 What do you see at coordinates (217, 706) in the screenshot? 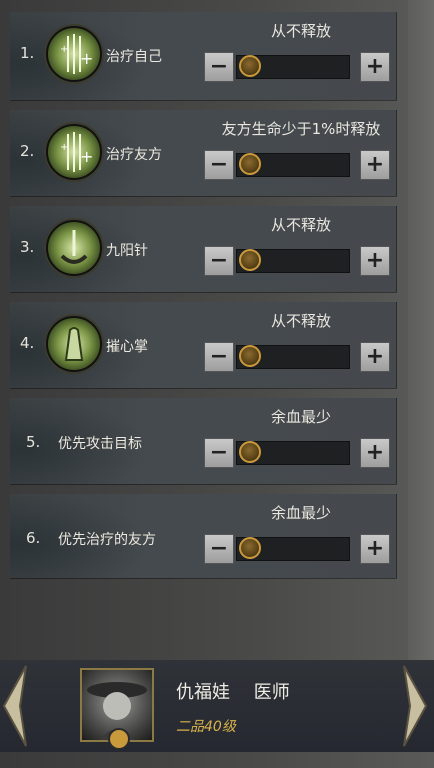
I see `character-bar` at bounding box center [217, 706].